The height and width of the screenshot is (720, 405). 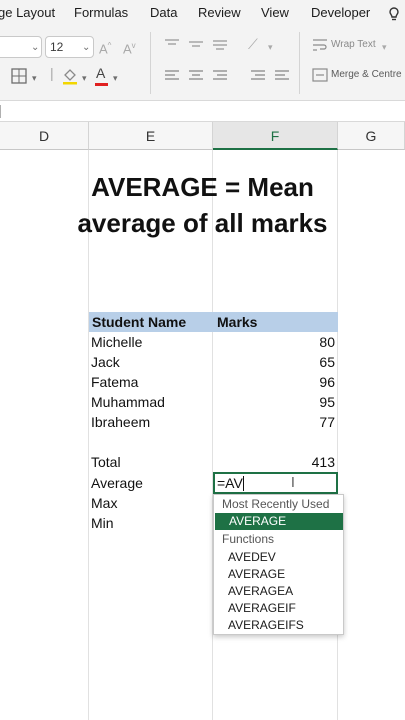 I want to click on ibeam-cursor-icon: I, so click(x=293, y=483).